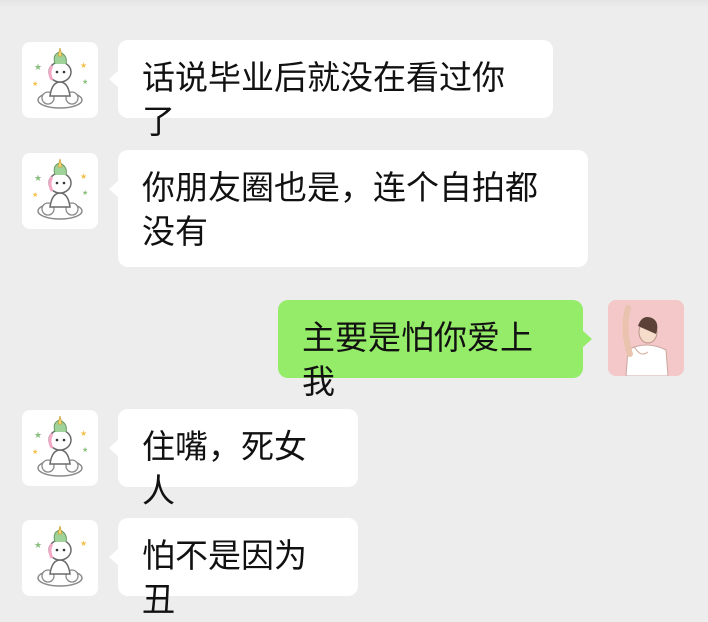 The height and width of the screenshot is (622, 708). I want to click on message-text: 话说毕业后就没在看过你了, so click(323, 99).